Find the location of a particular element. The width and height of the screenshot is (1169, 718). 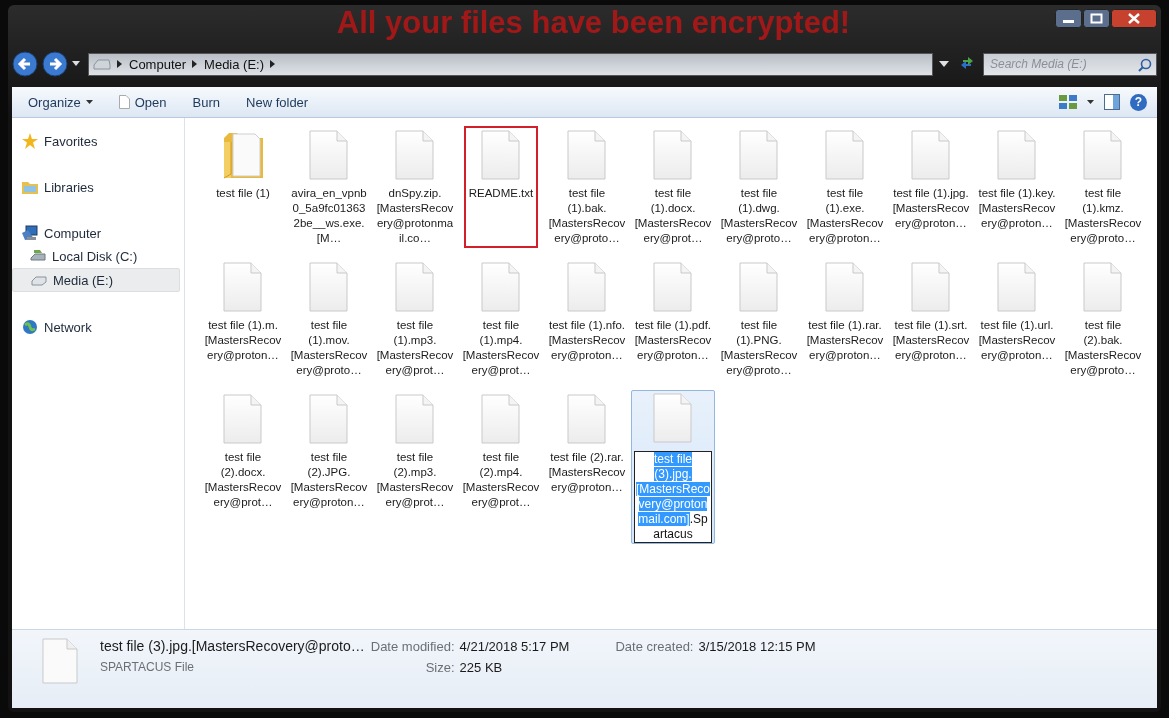

breadcrumb: Media (E:) is located at coordinates (234, 64).